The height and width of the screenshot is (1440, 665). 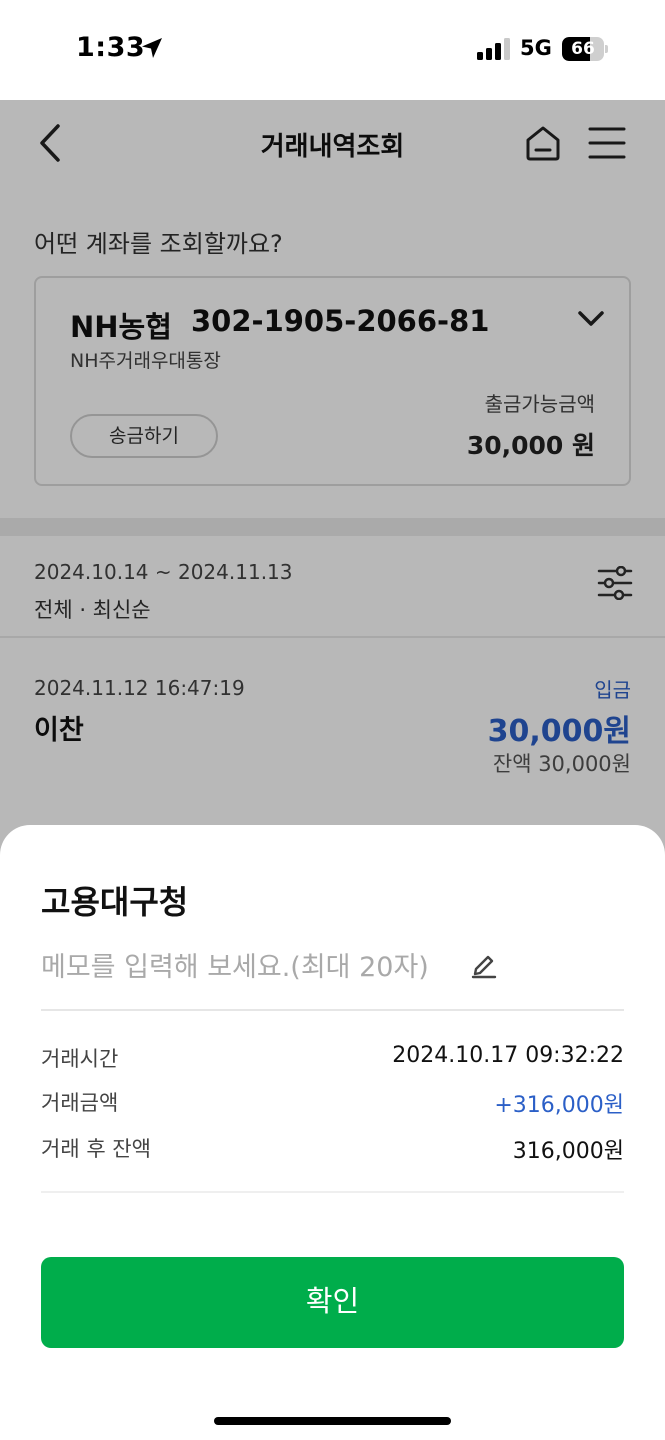 I want to click on detail-label-amount: 거래금액, so click(x=80, y=1103).